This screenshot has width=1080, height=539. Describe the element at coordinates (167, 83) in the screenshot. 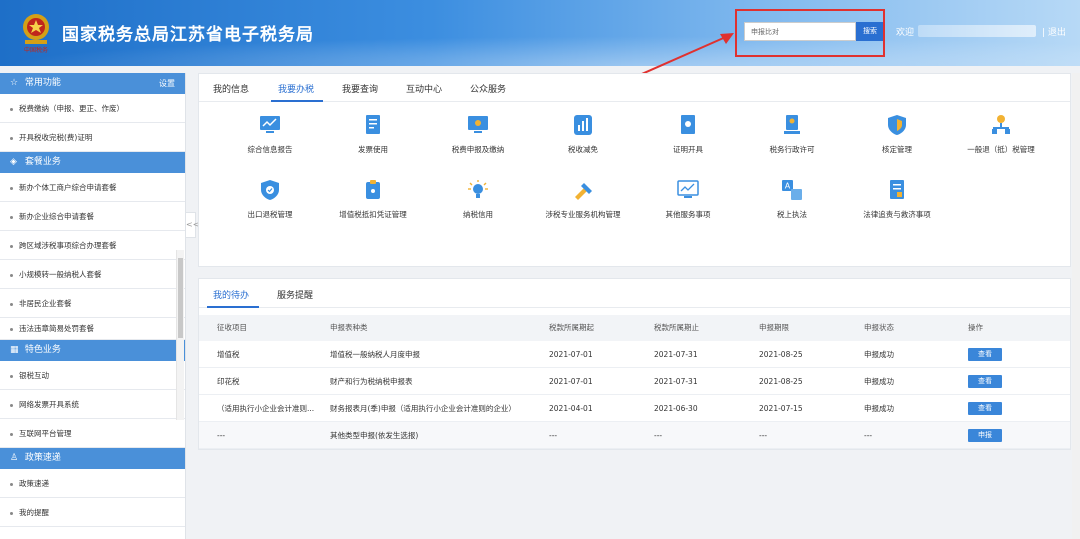

I see `settings-link: 设置` at that location.